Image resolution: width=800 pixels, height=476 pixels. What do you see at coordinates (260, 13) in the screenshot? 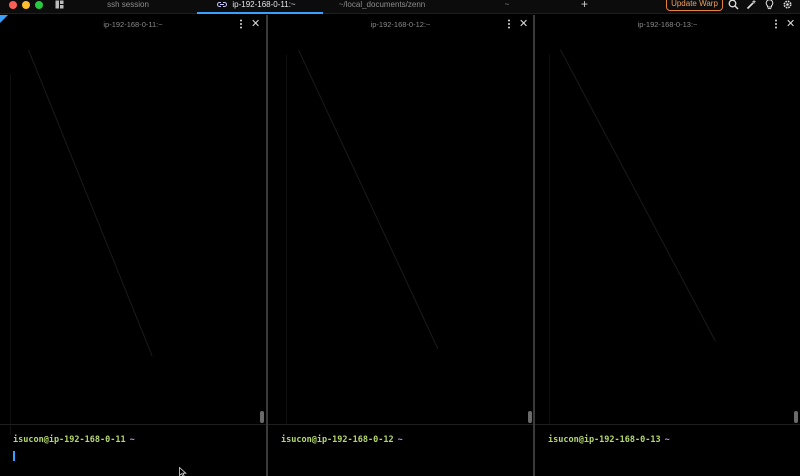
I see `active-tab-indicator` at bounding box center [260, 13].